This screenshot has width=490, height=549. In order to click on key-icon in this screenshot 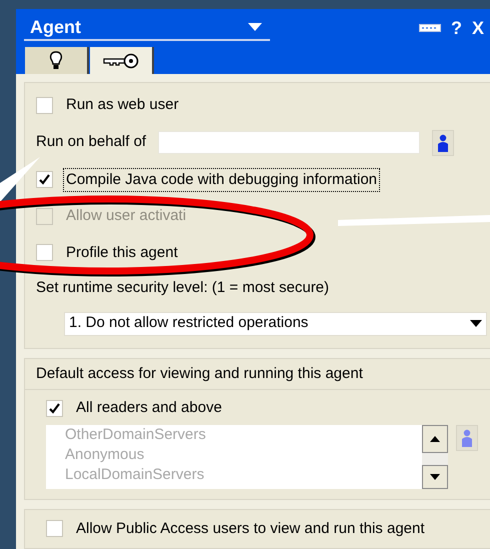, I will do `click(121, 60)`.